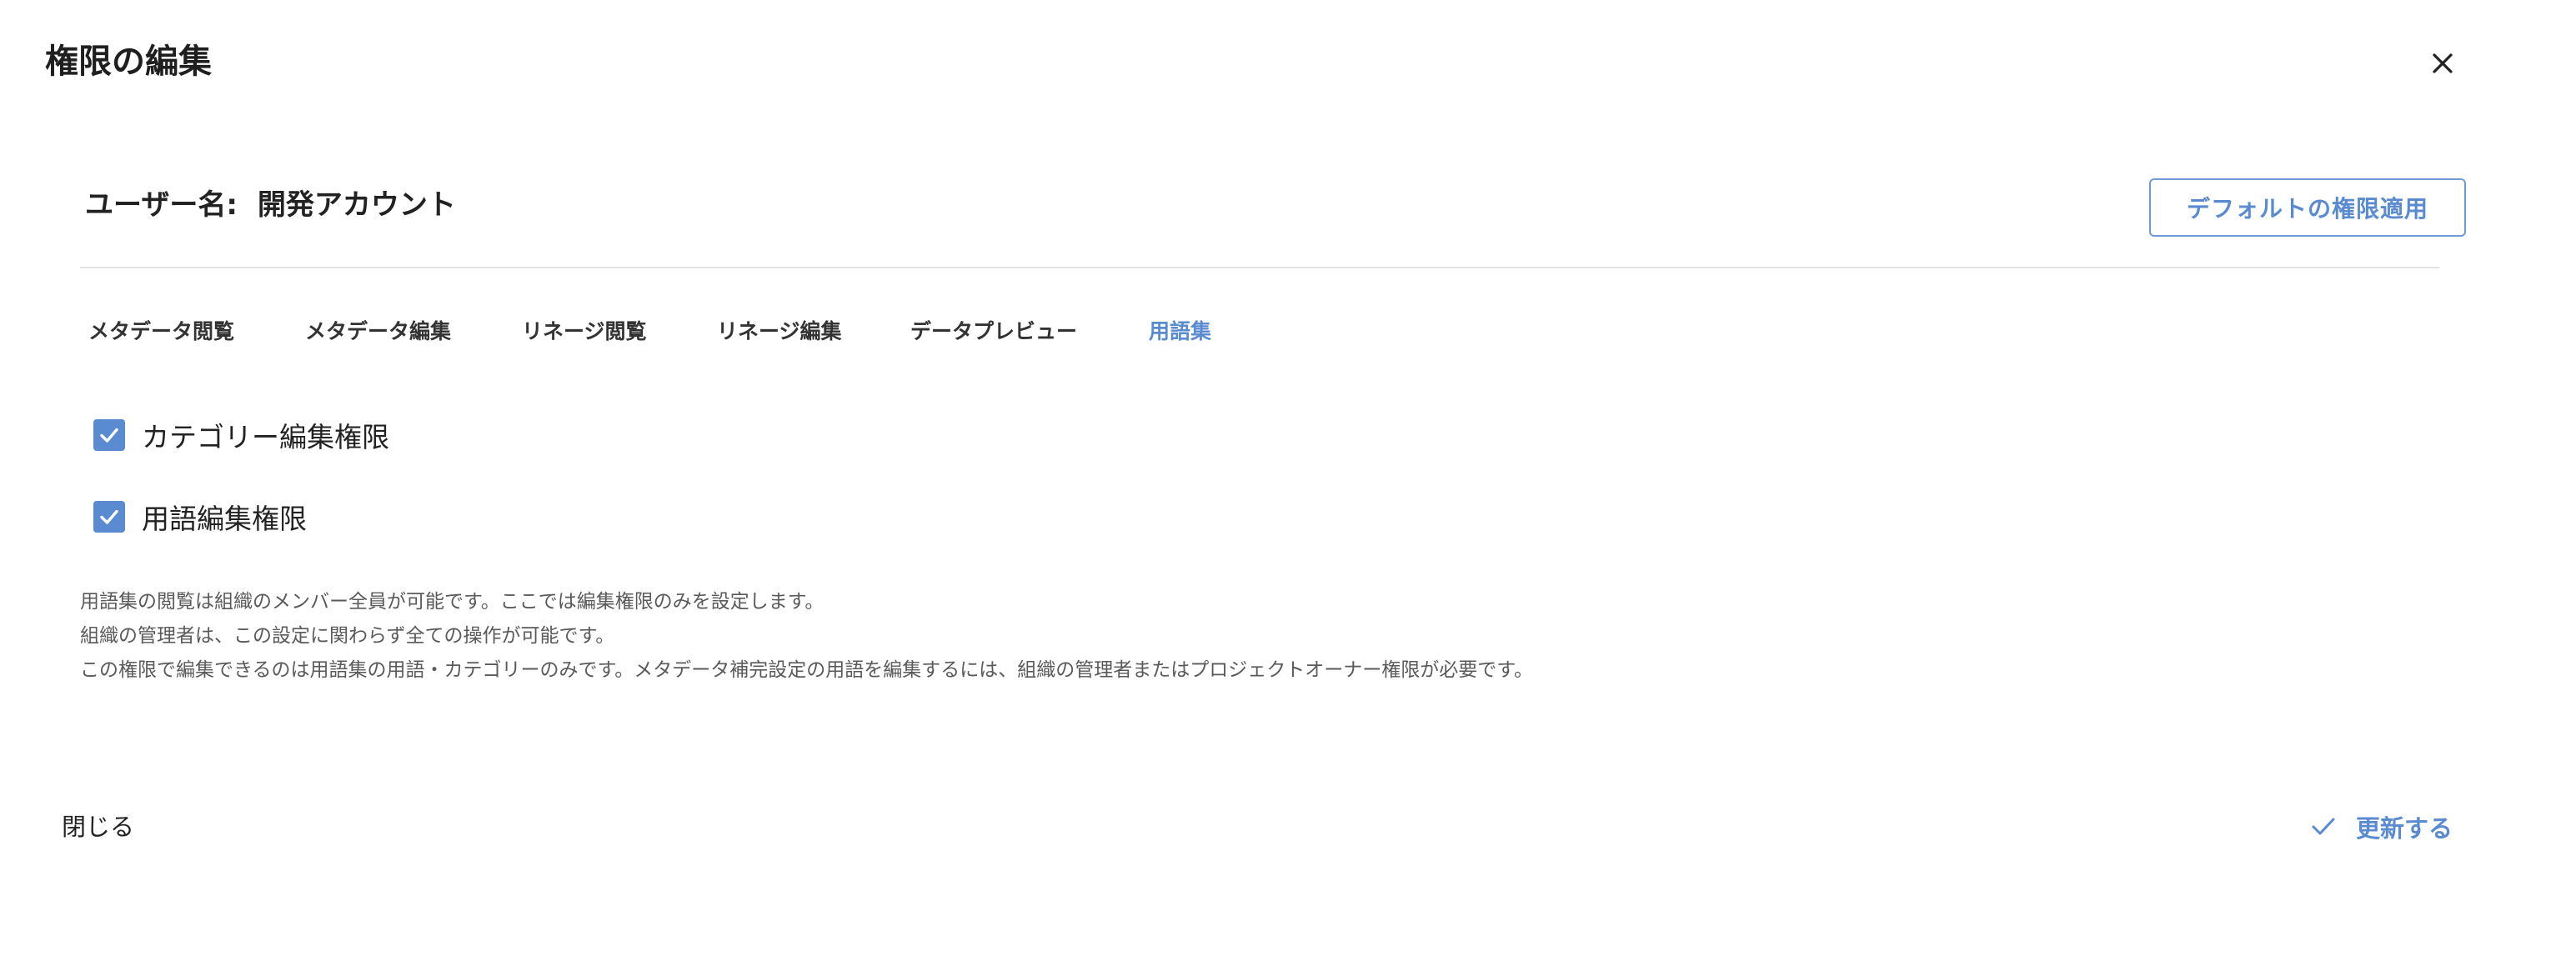  What do you see at coordinates (584, 332) in the screenshot?
I see `tab-lineage-view: リネージ閲覧` at bounding box center [584, 332].